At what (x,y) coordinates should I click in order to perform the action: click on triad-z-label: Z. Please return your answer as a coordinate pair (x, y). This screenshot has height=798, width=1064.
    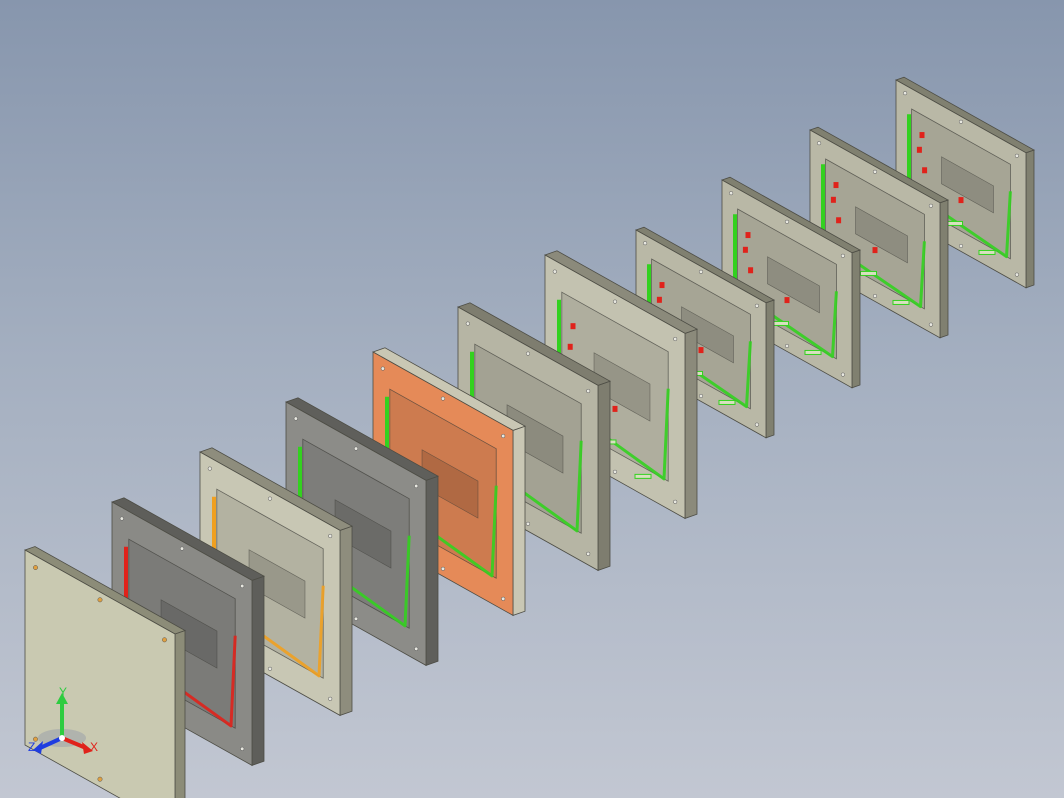
    Looking at the image, I should click on (31, 747).